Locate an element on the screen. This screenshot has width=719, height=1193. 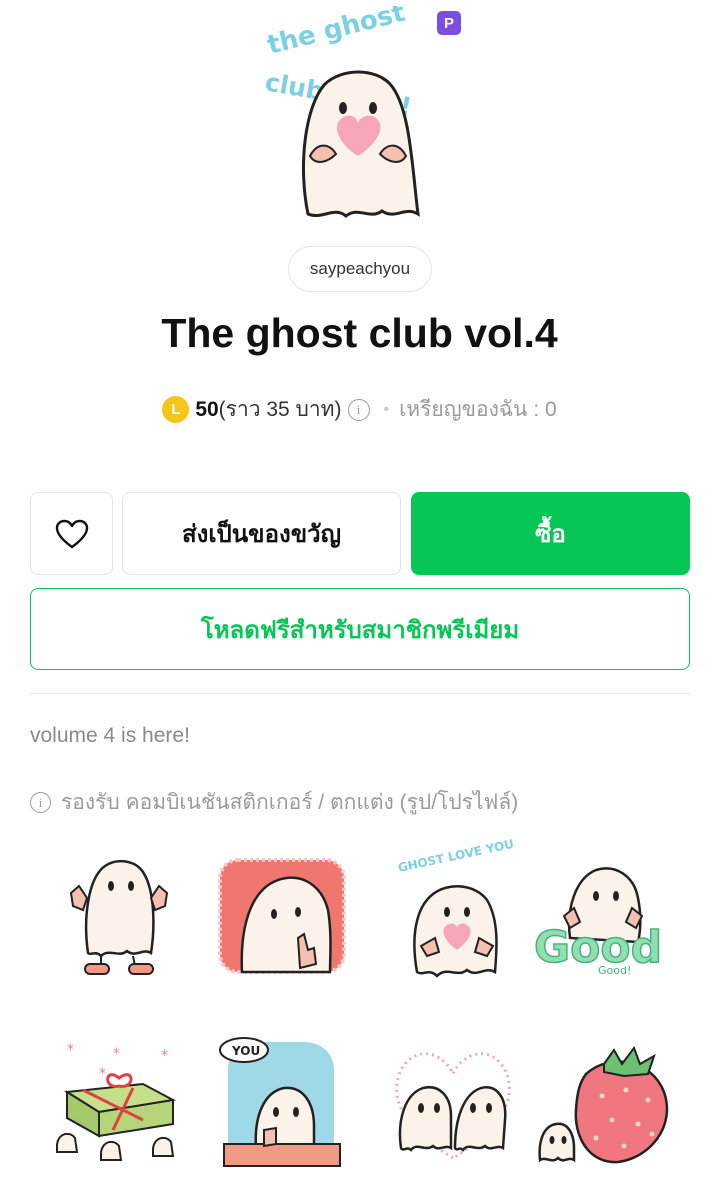
coin-icon: L is located at coordinates (176, 409).